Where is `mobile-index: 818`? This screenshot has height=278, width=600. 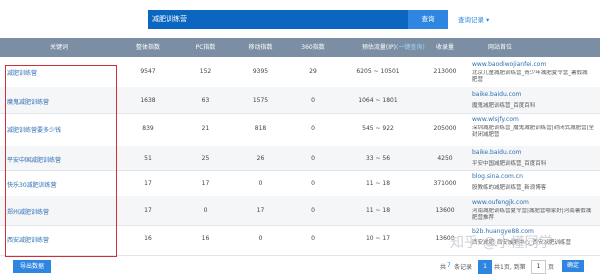 mobile-index: 818 is located at coordinates (260, 128).